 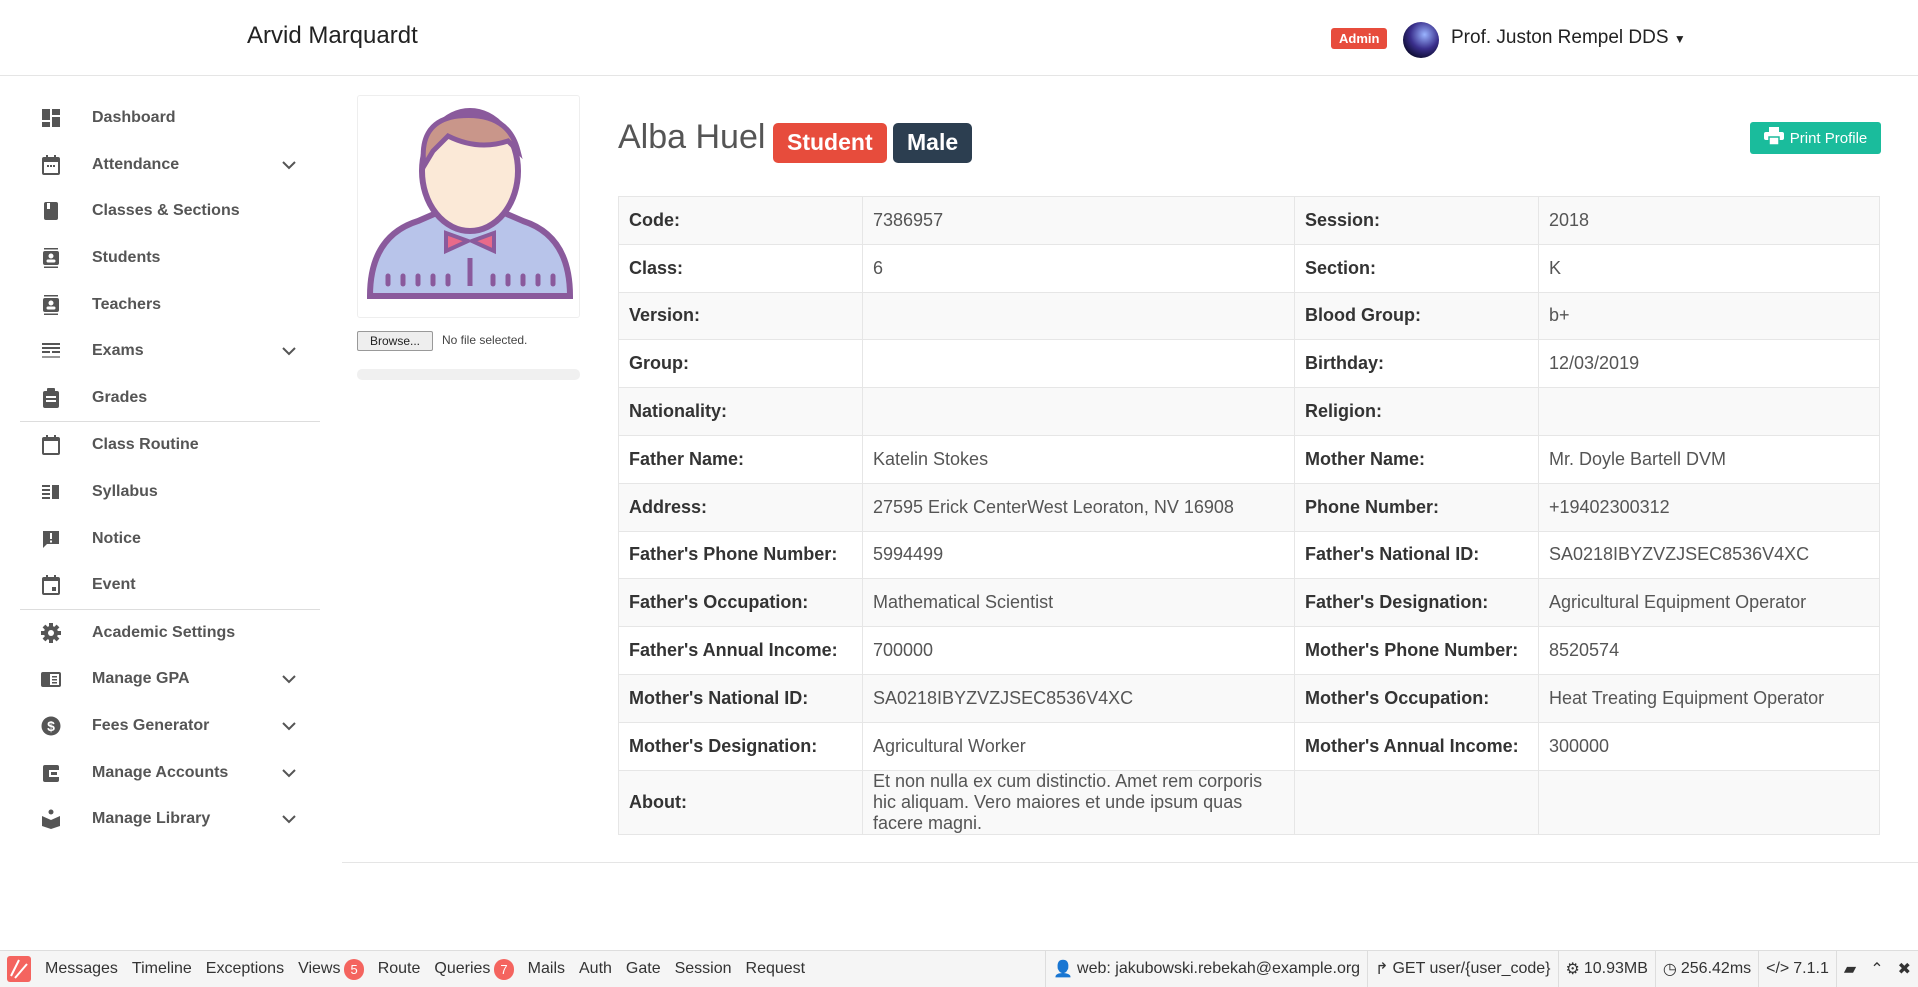 What do you see at coordinates (595, 969) in the screenshot?
I see `debugbar-tab-auth: Auth` at bounding box center [595, 969].